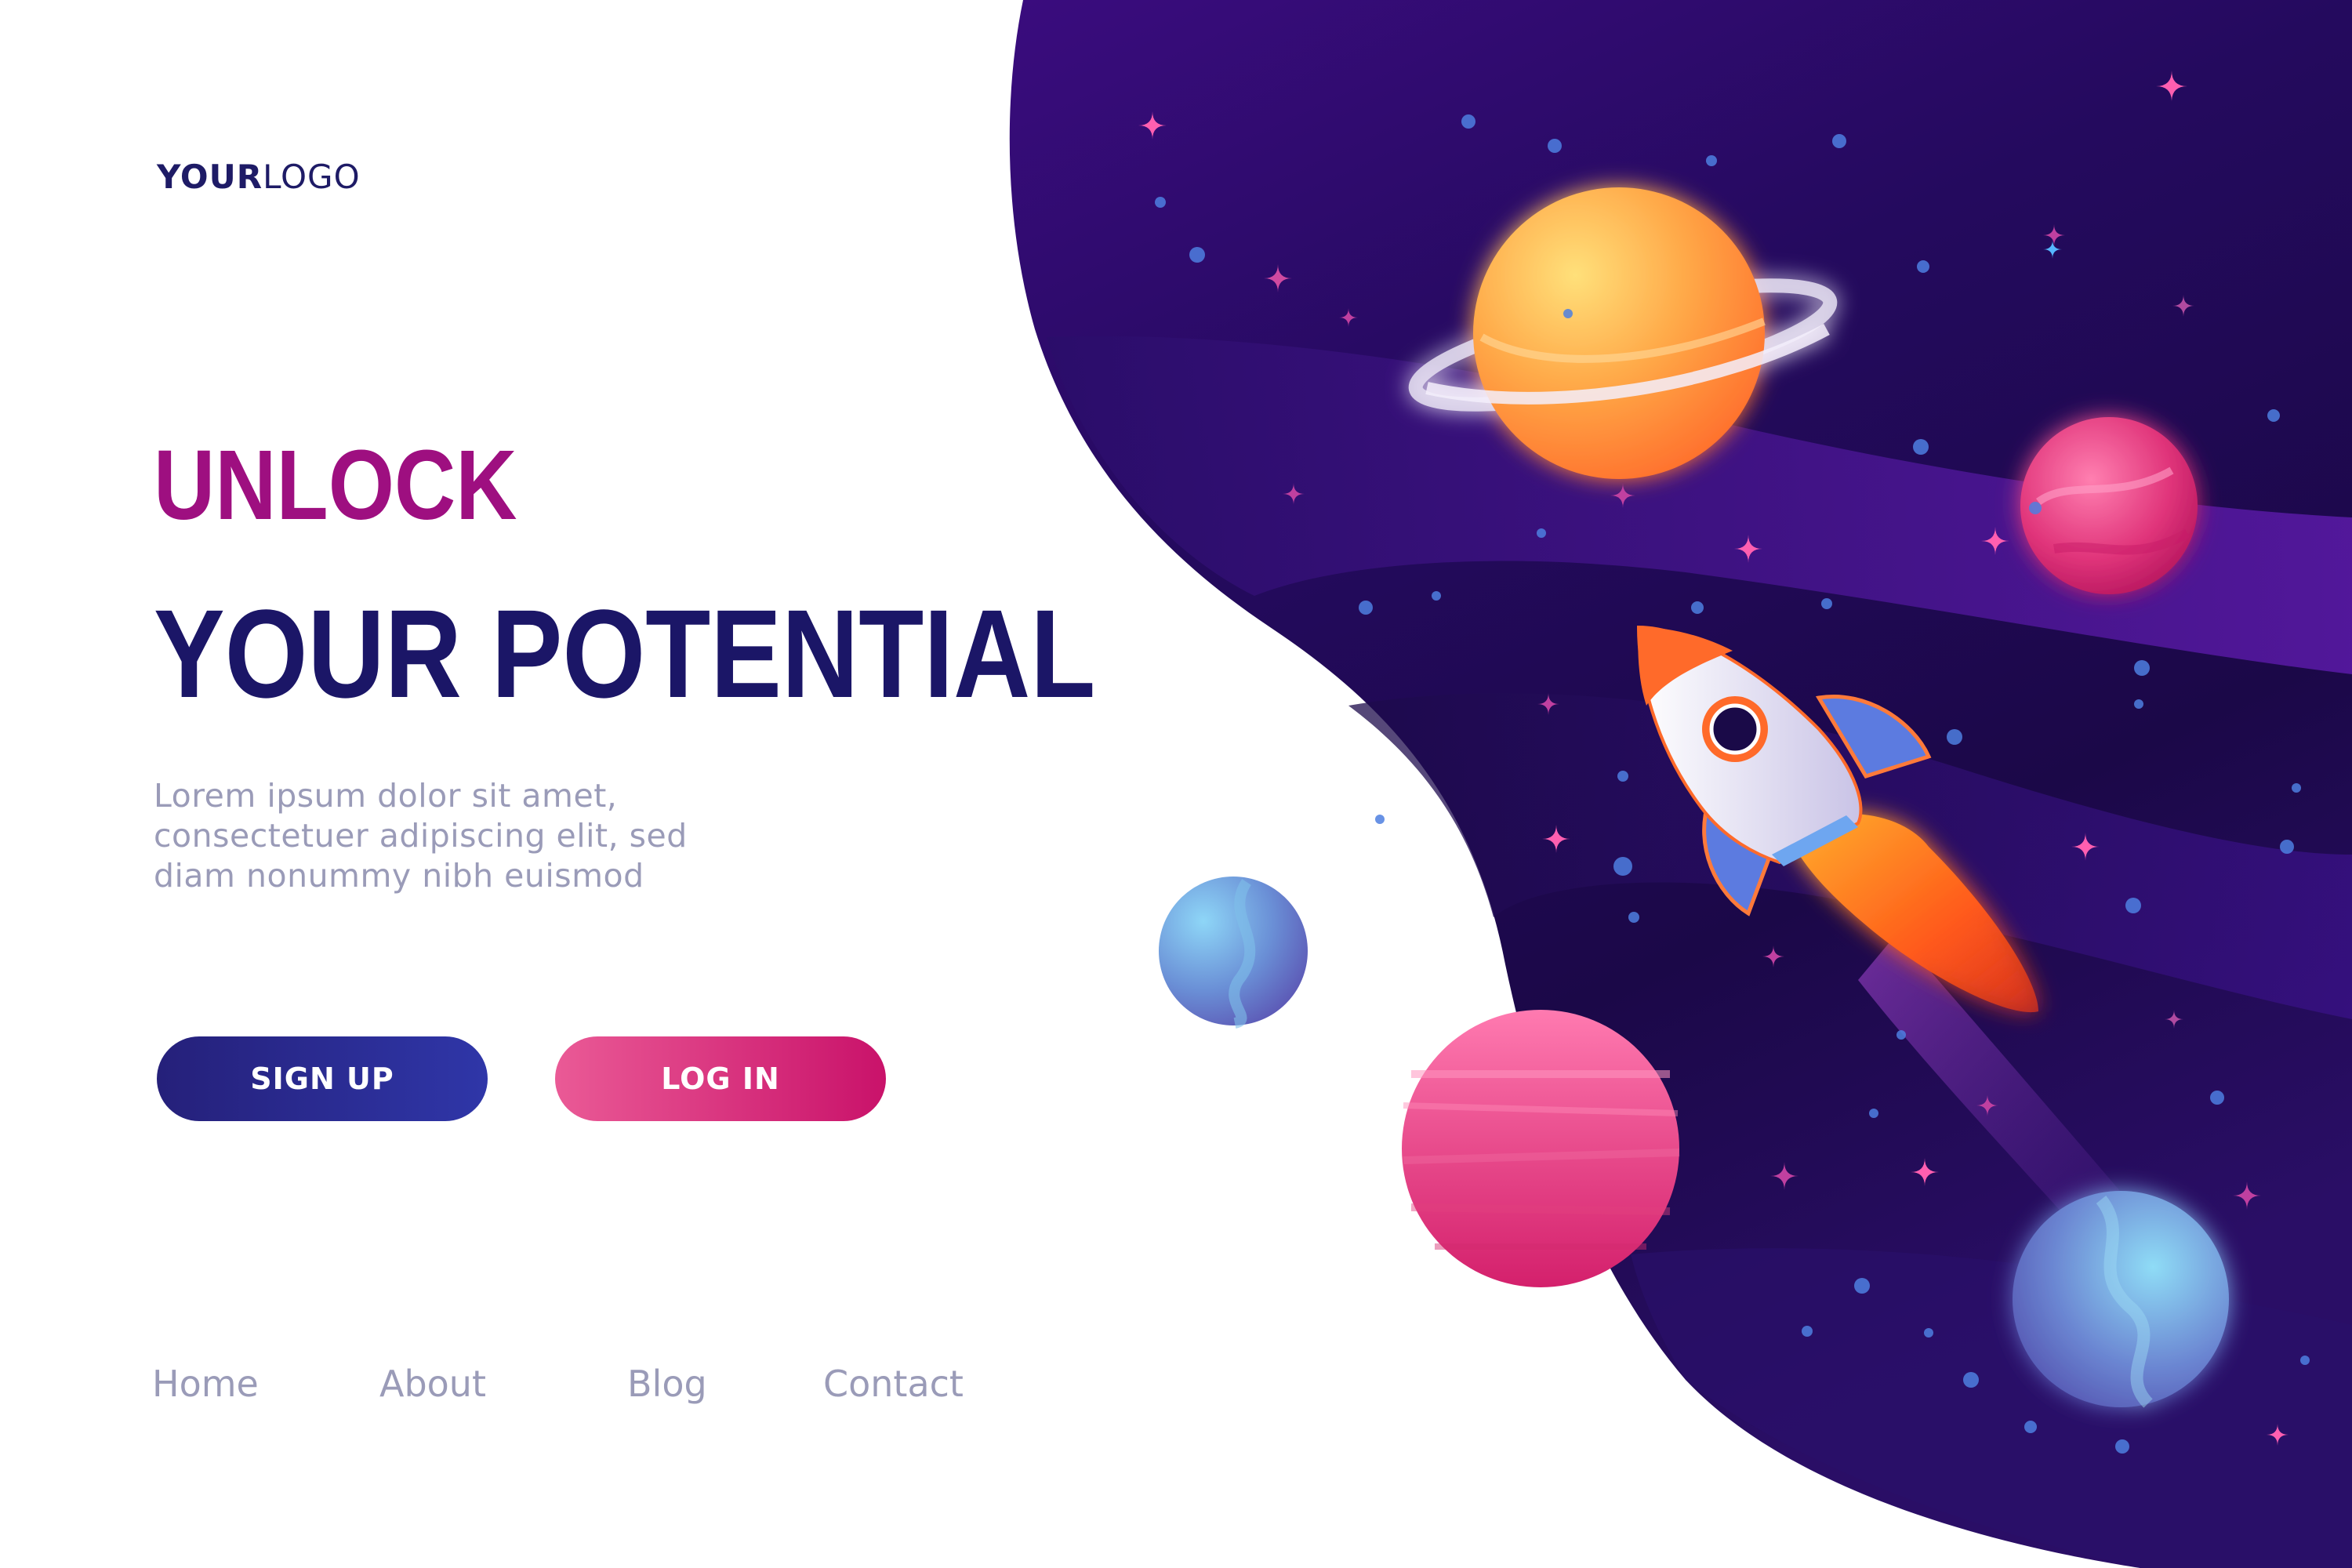  Describe the element at coordinates (720, 1078) in the screenshot. I see `log-in-button: LOG IN` at that location.